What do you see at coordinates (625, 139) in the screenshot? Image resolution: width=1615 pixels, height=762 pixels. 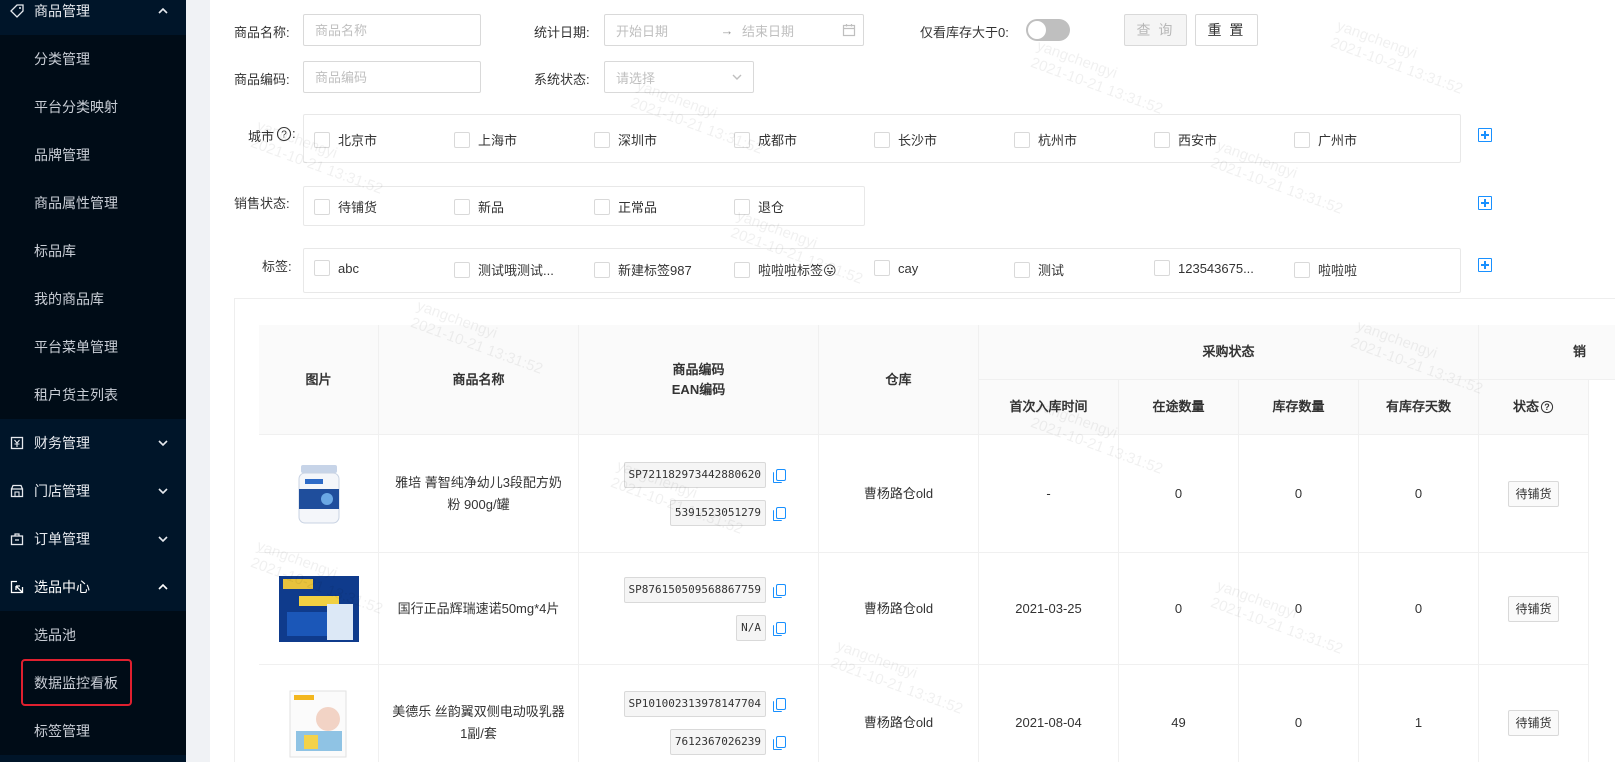 I see `checkbox-city: 深圳市` at bounding box center [625, 139].